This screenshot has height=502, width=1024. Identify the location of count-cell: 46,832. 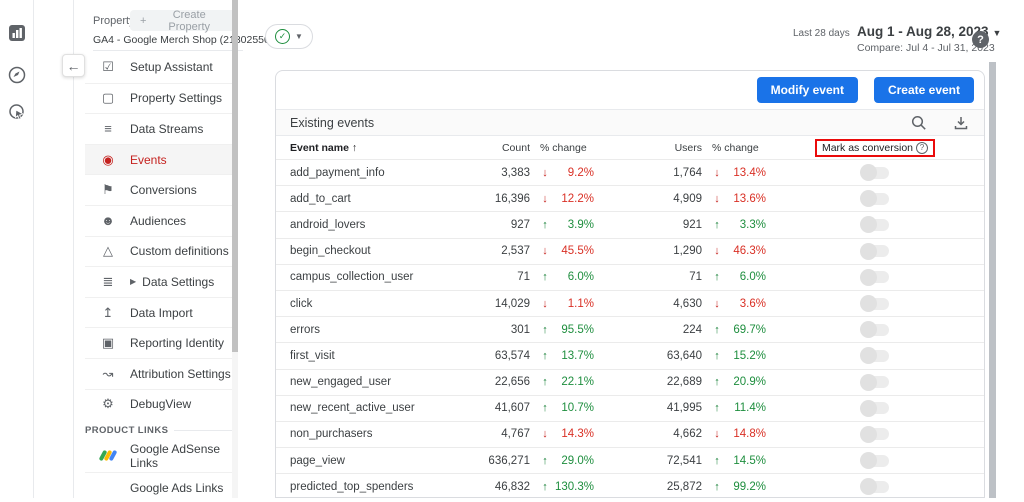
(512, 486).